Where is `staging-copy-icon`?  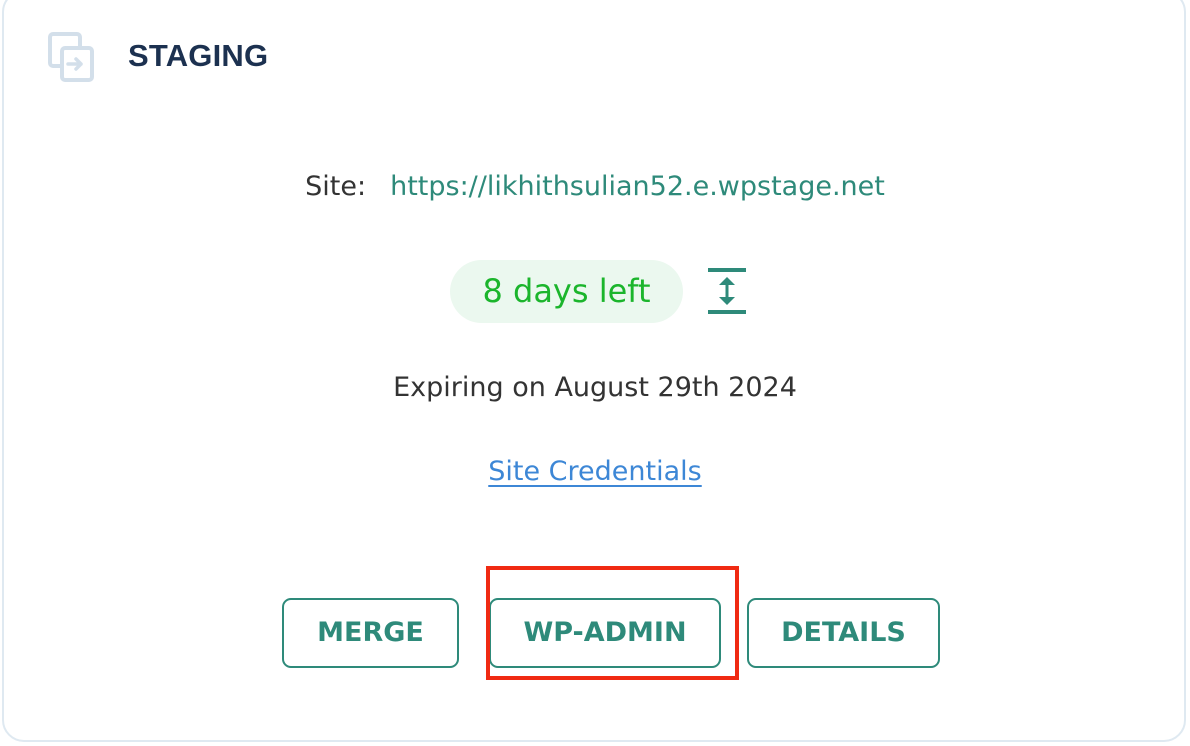 staging-copy-icon is located at coordinates (71, 57).